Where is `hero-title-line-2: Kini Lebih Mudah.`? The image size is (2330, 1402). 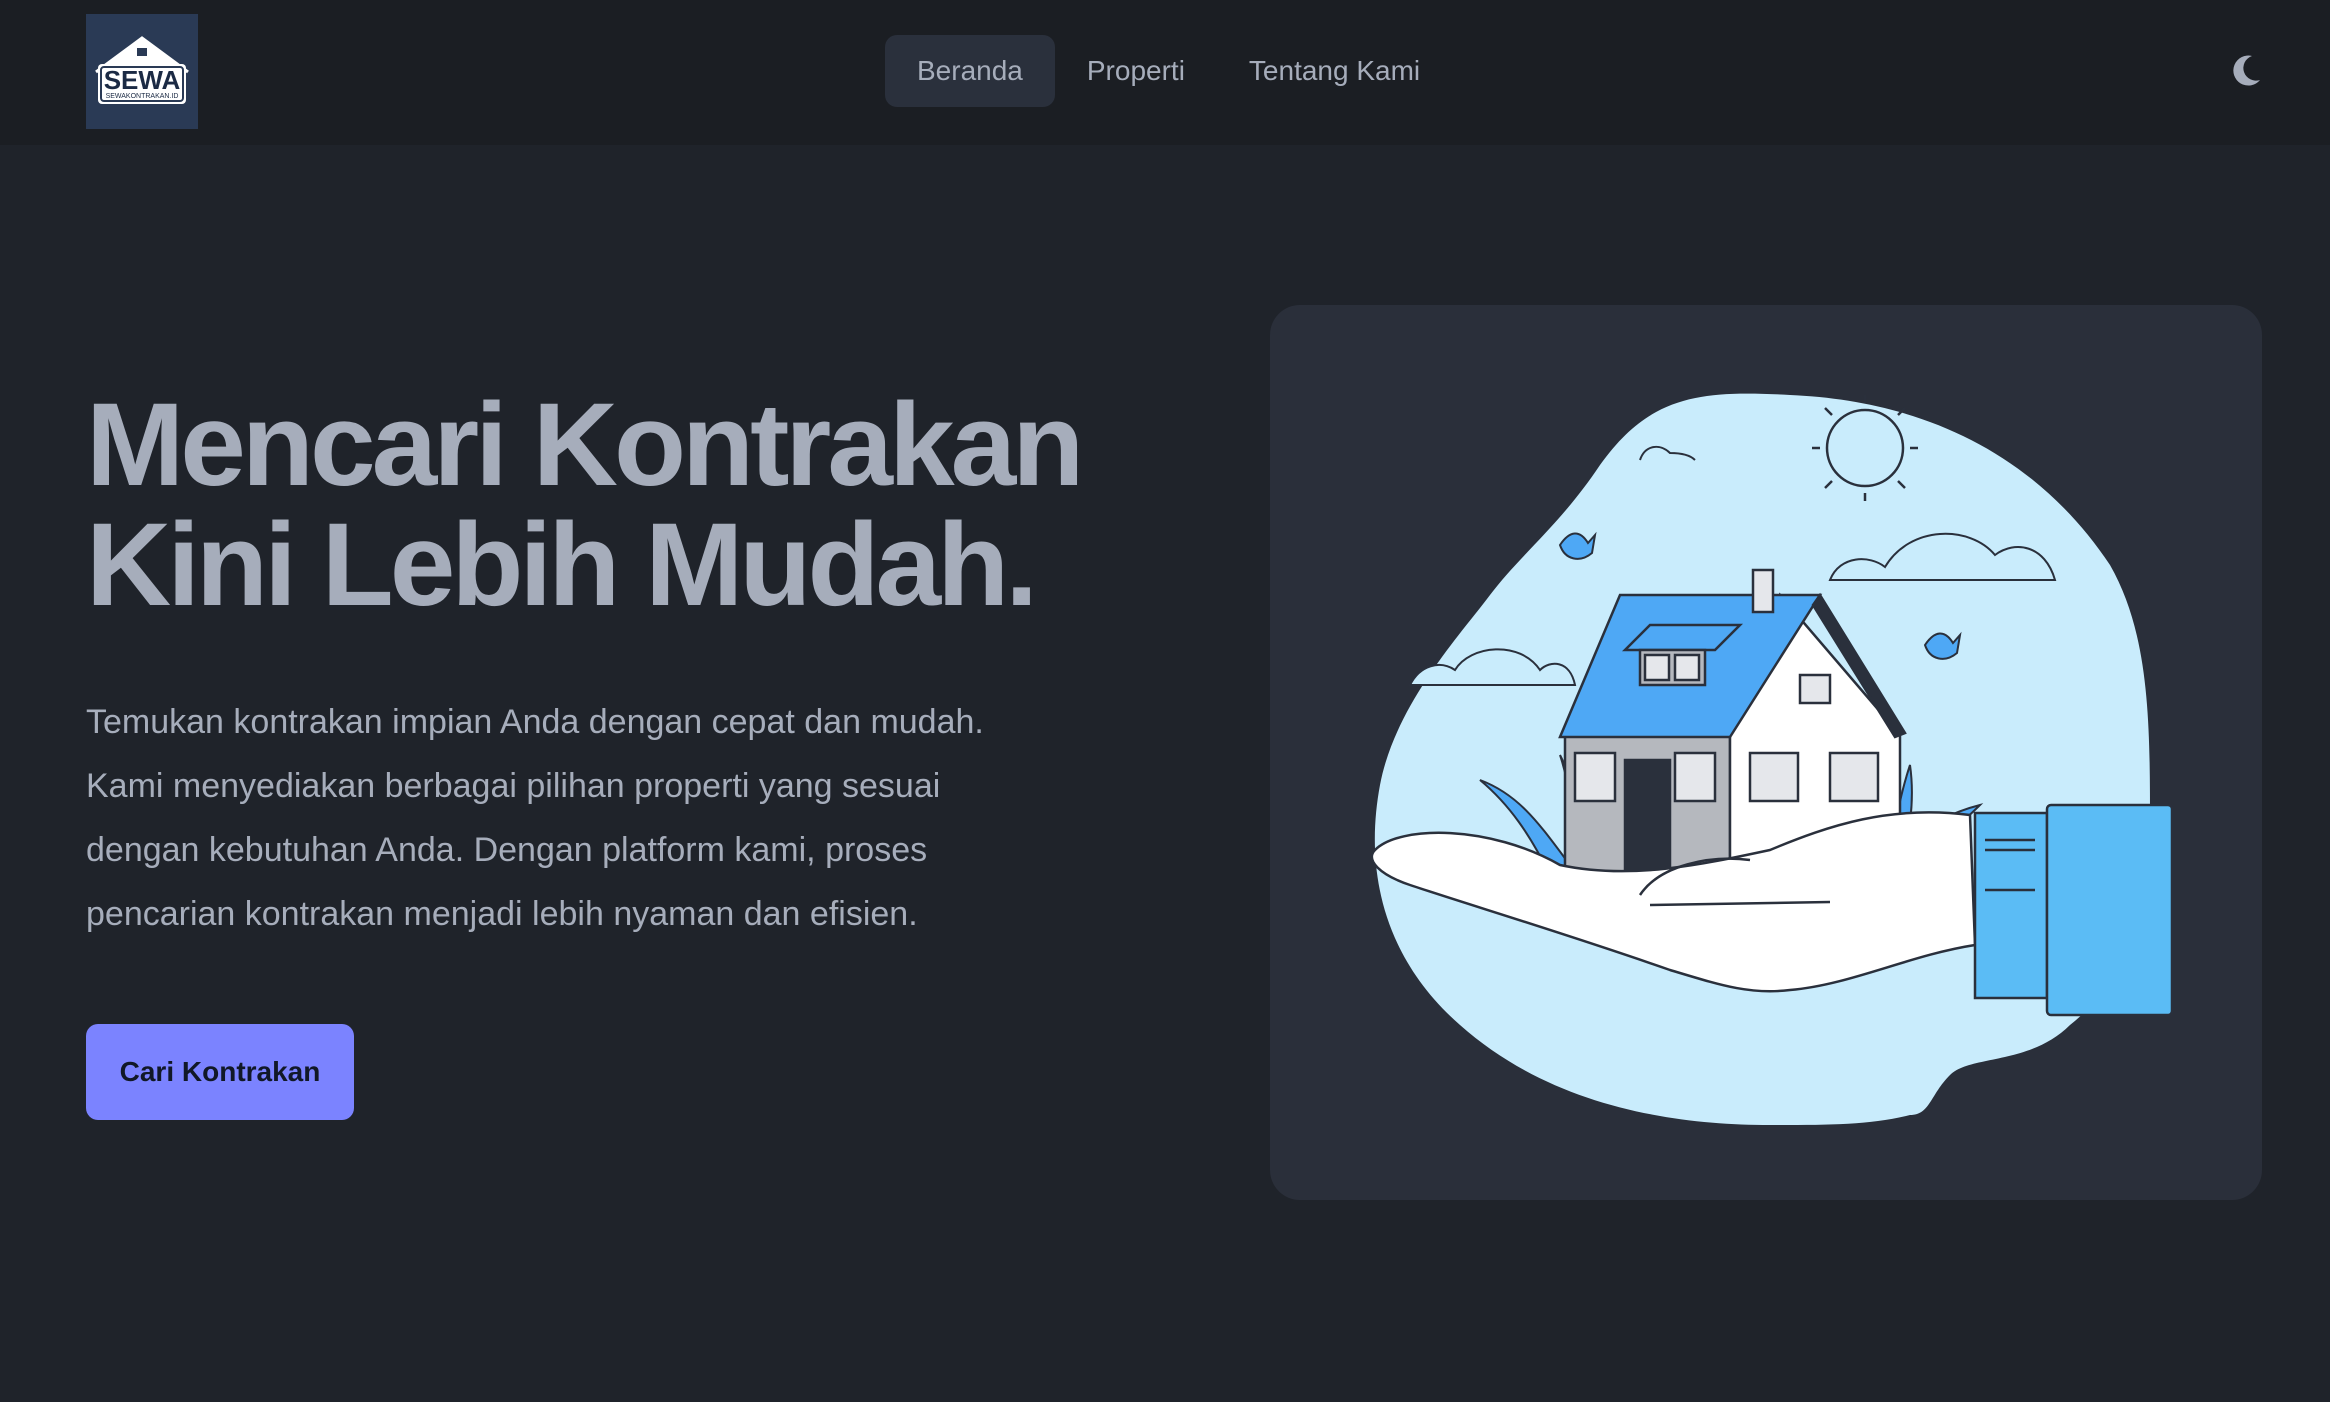
hero-title-line-2: Kini Lebih Mudah. is located at coordinates (562, 565).